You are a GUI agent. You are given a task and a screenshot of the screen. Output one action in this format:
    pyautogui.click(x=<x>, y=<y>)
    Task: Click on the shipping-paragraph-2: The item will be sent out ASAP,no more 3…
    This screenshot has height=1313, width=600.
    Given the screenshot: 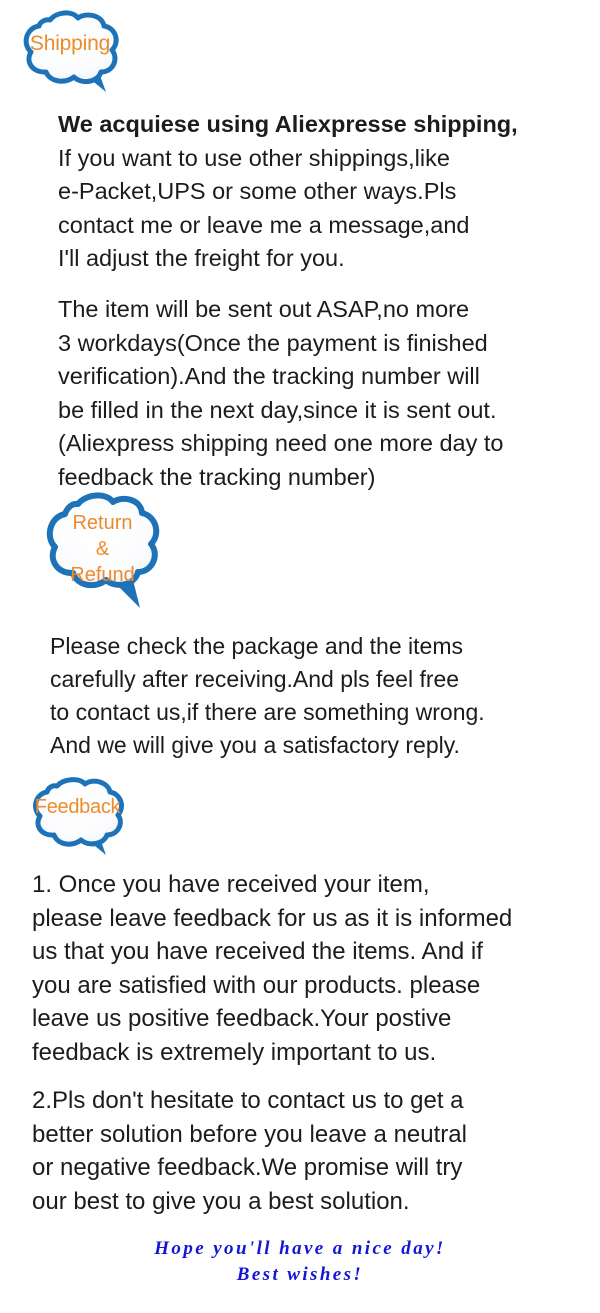 What is the action you would take?
    pyautogui.click(x=281, y=393)
    